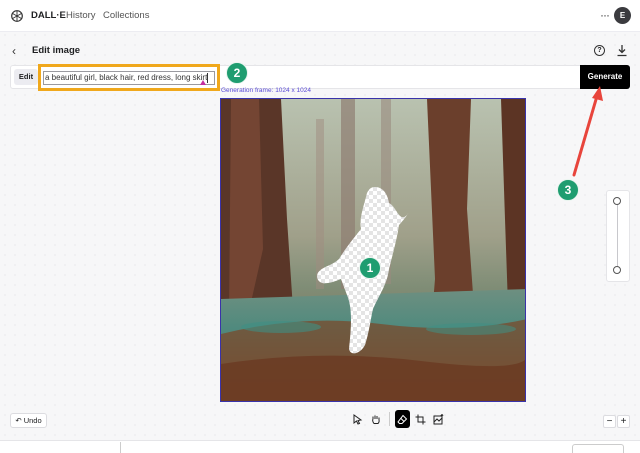 This screenshot has height=453, width=640. I want to click on chevron-left-icon: ‹, so click(14, 51).